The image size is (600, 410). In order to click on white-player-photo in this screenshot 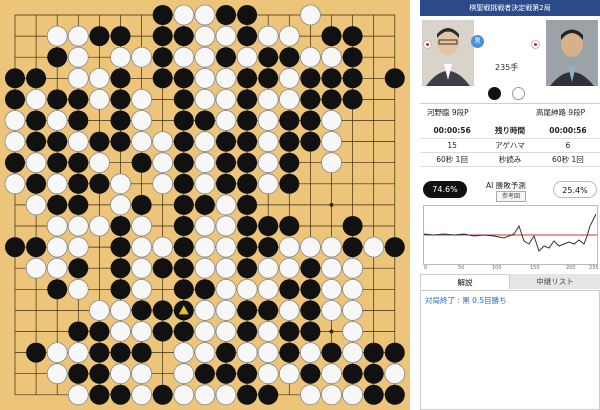, I will do `click(572, 53)`.